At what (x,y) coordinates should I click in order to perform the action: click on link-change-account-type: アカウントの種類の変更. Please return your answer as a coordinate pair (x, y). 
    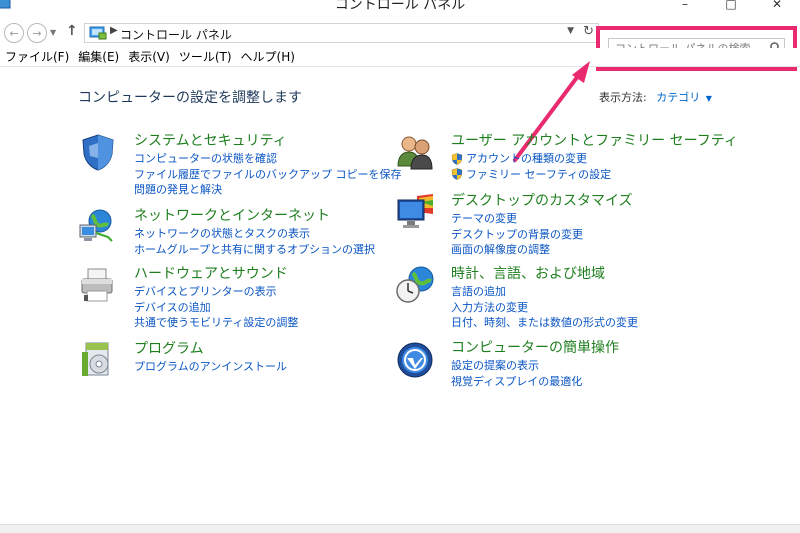
    Looking at the image, I should click on (531, 159).